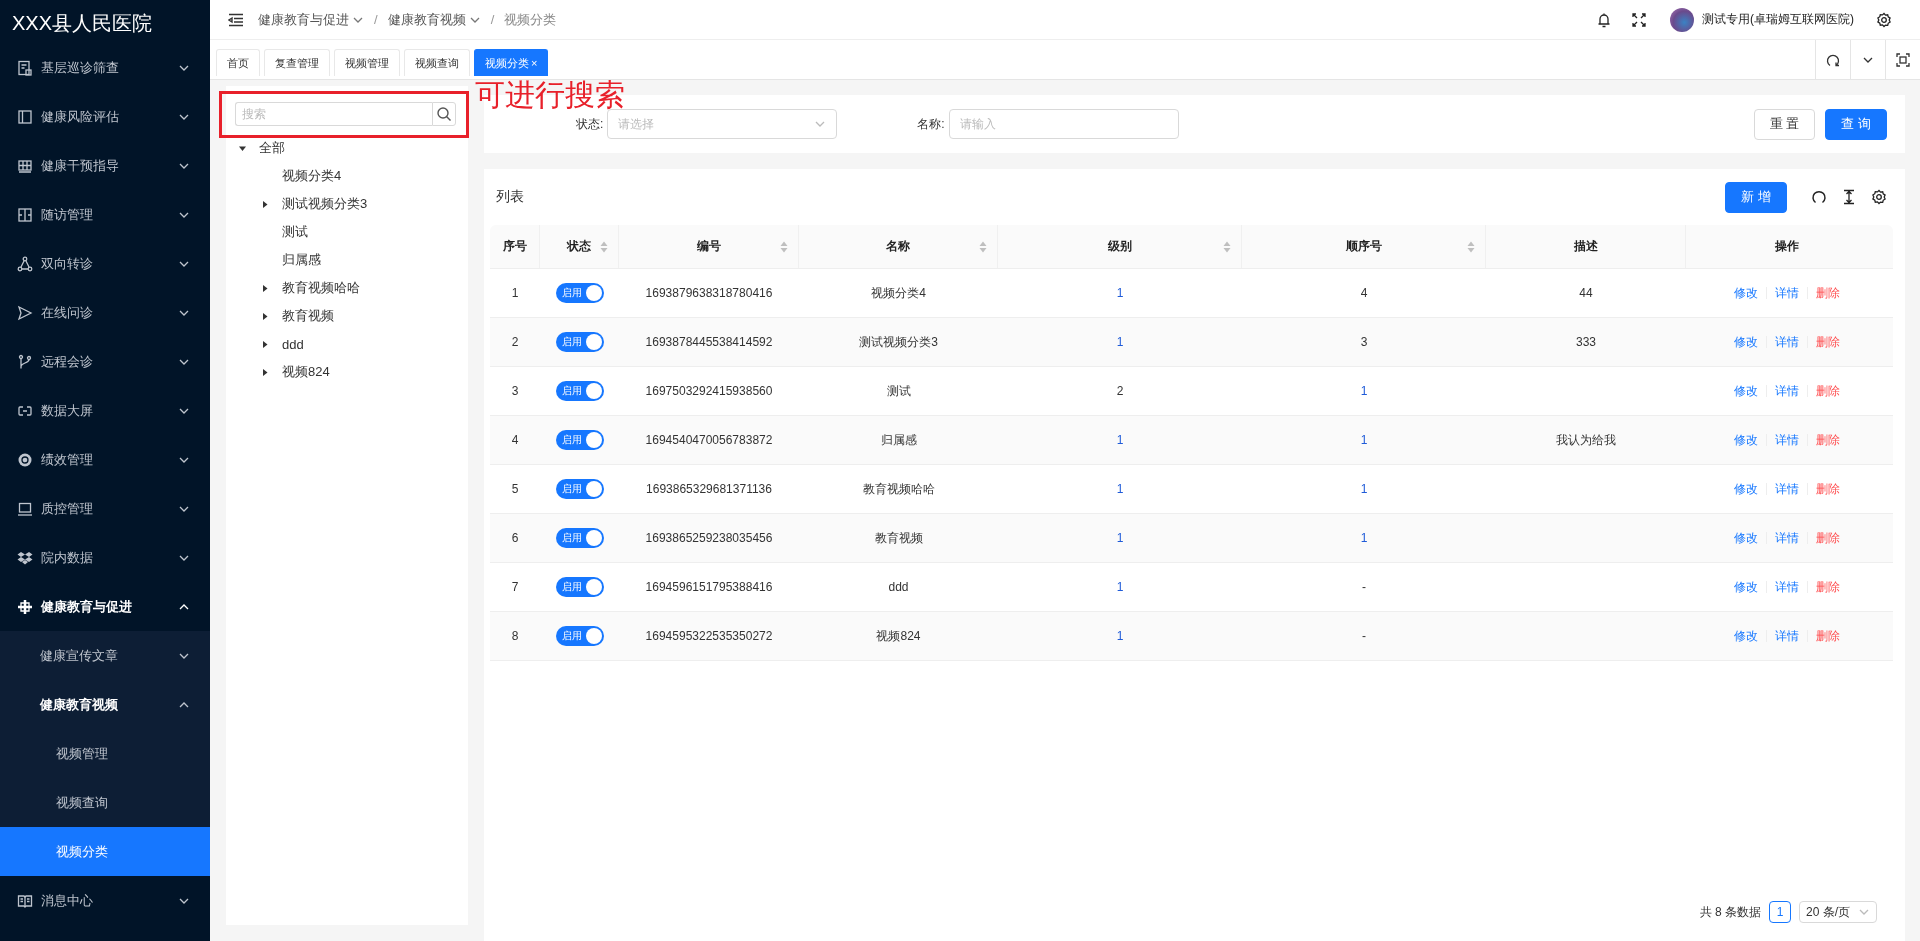 The width and height of the screenshot is (1920, 941). I want to click on table-cell-text: 2, so click(1120, 391).